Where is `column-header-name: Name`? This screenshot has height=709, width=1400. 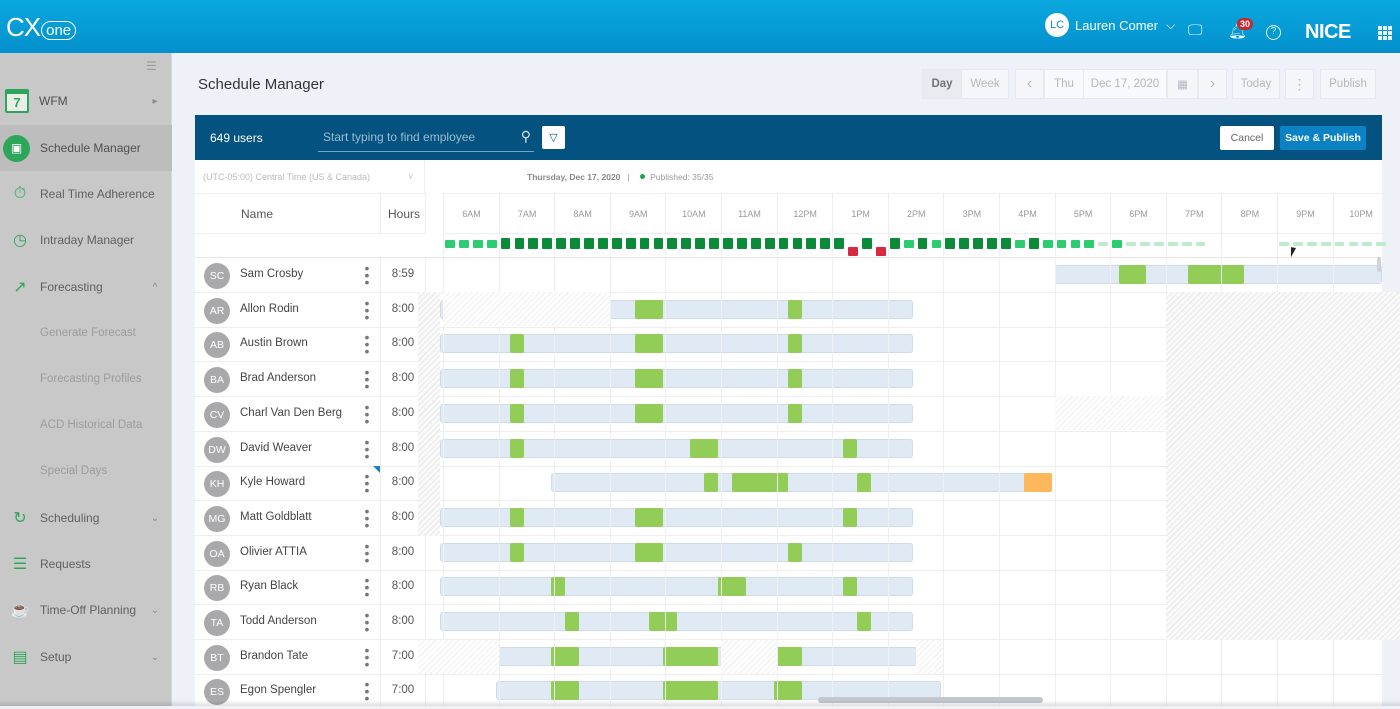 column-header-name: Name is located at coordinates (287, 213).